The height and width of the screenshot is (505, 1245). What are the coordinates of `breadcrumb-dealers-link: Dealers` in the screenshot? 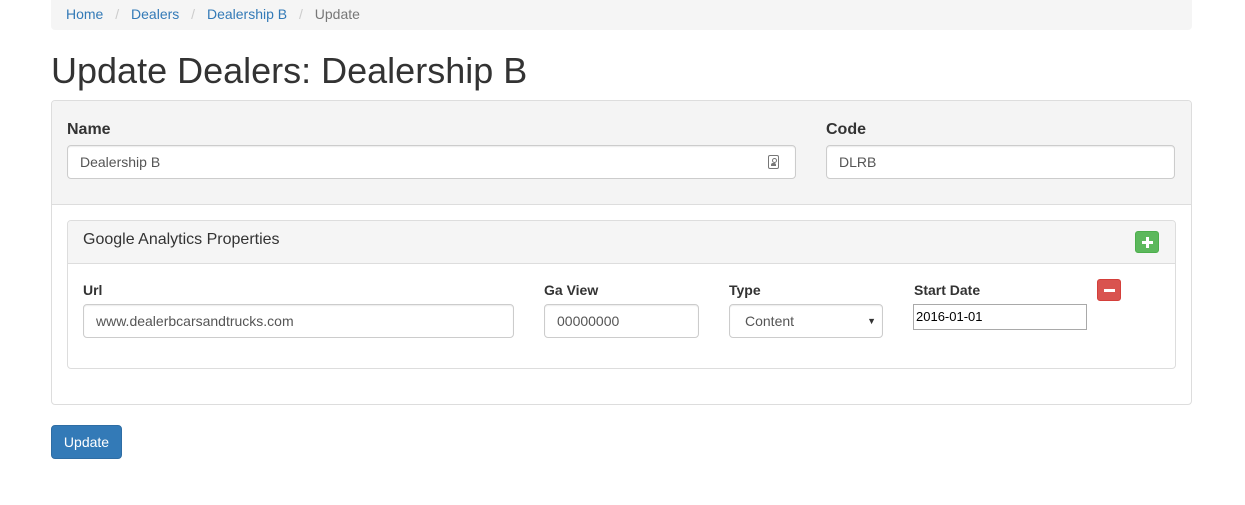 It's located at (155, 14).